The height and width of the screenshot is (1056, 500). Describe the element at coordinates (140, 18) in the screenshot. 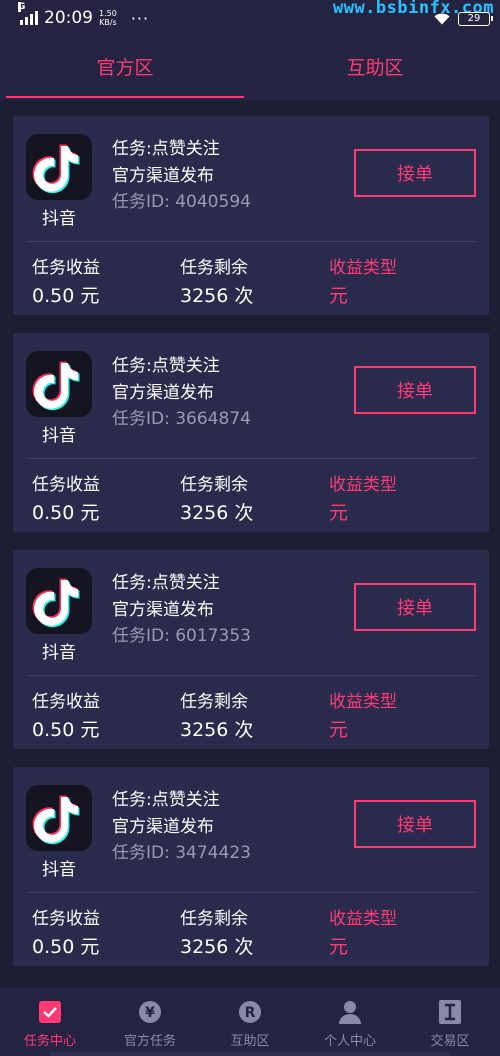

I see `more-dots: ···` at that location.